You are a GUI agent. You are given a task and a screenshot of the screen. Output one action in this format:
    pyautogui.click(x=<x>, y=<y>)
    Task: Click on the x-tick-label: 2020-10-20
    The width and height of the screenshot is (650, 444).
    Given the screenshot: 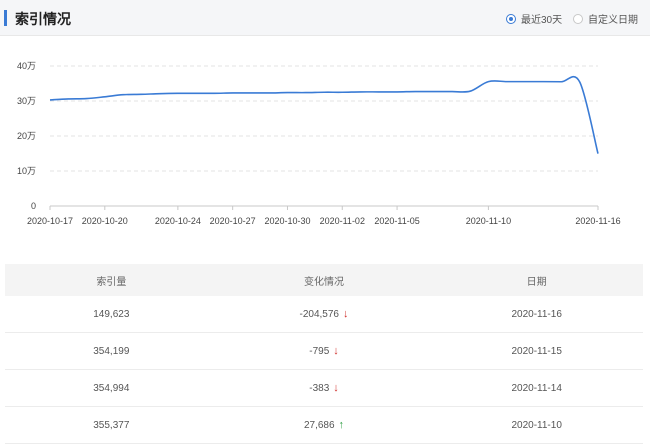 What is the action you would take?
    pyautogui.click(x=105, y=221)
    